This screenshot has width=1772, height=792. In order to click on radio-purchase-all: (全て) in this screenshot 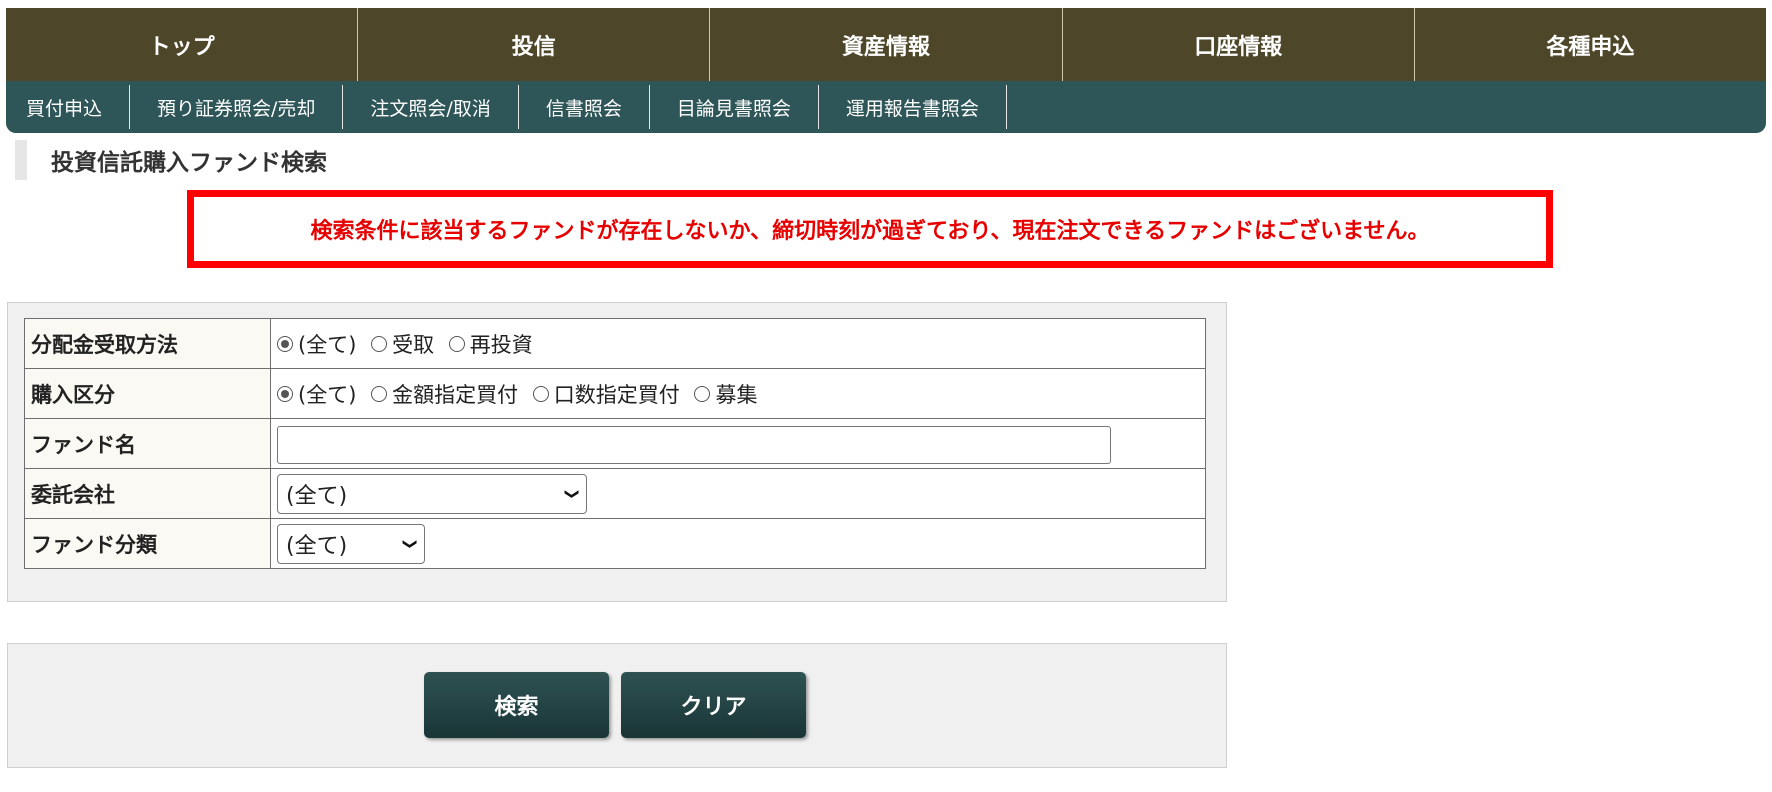, I will do `click(316, 394)`.